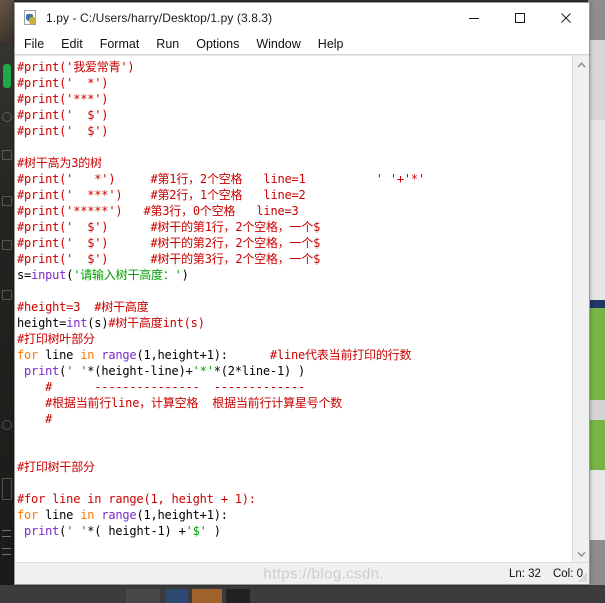  What do you see at coordinates (7, 425) in the screenshot?
I see `taskbar-icon-globe` at bounding box center [7, 425].